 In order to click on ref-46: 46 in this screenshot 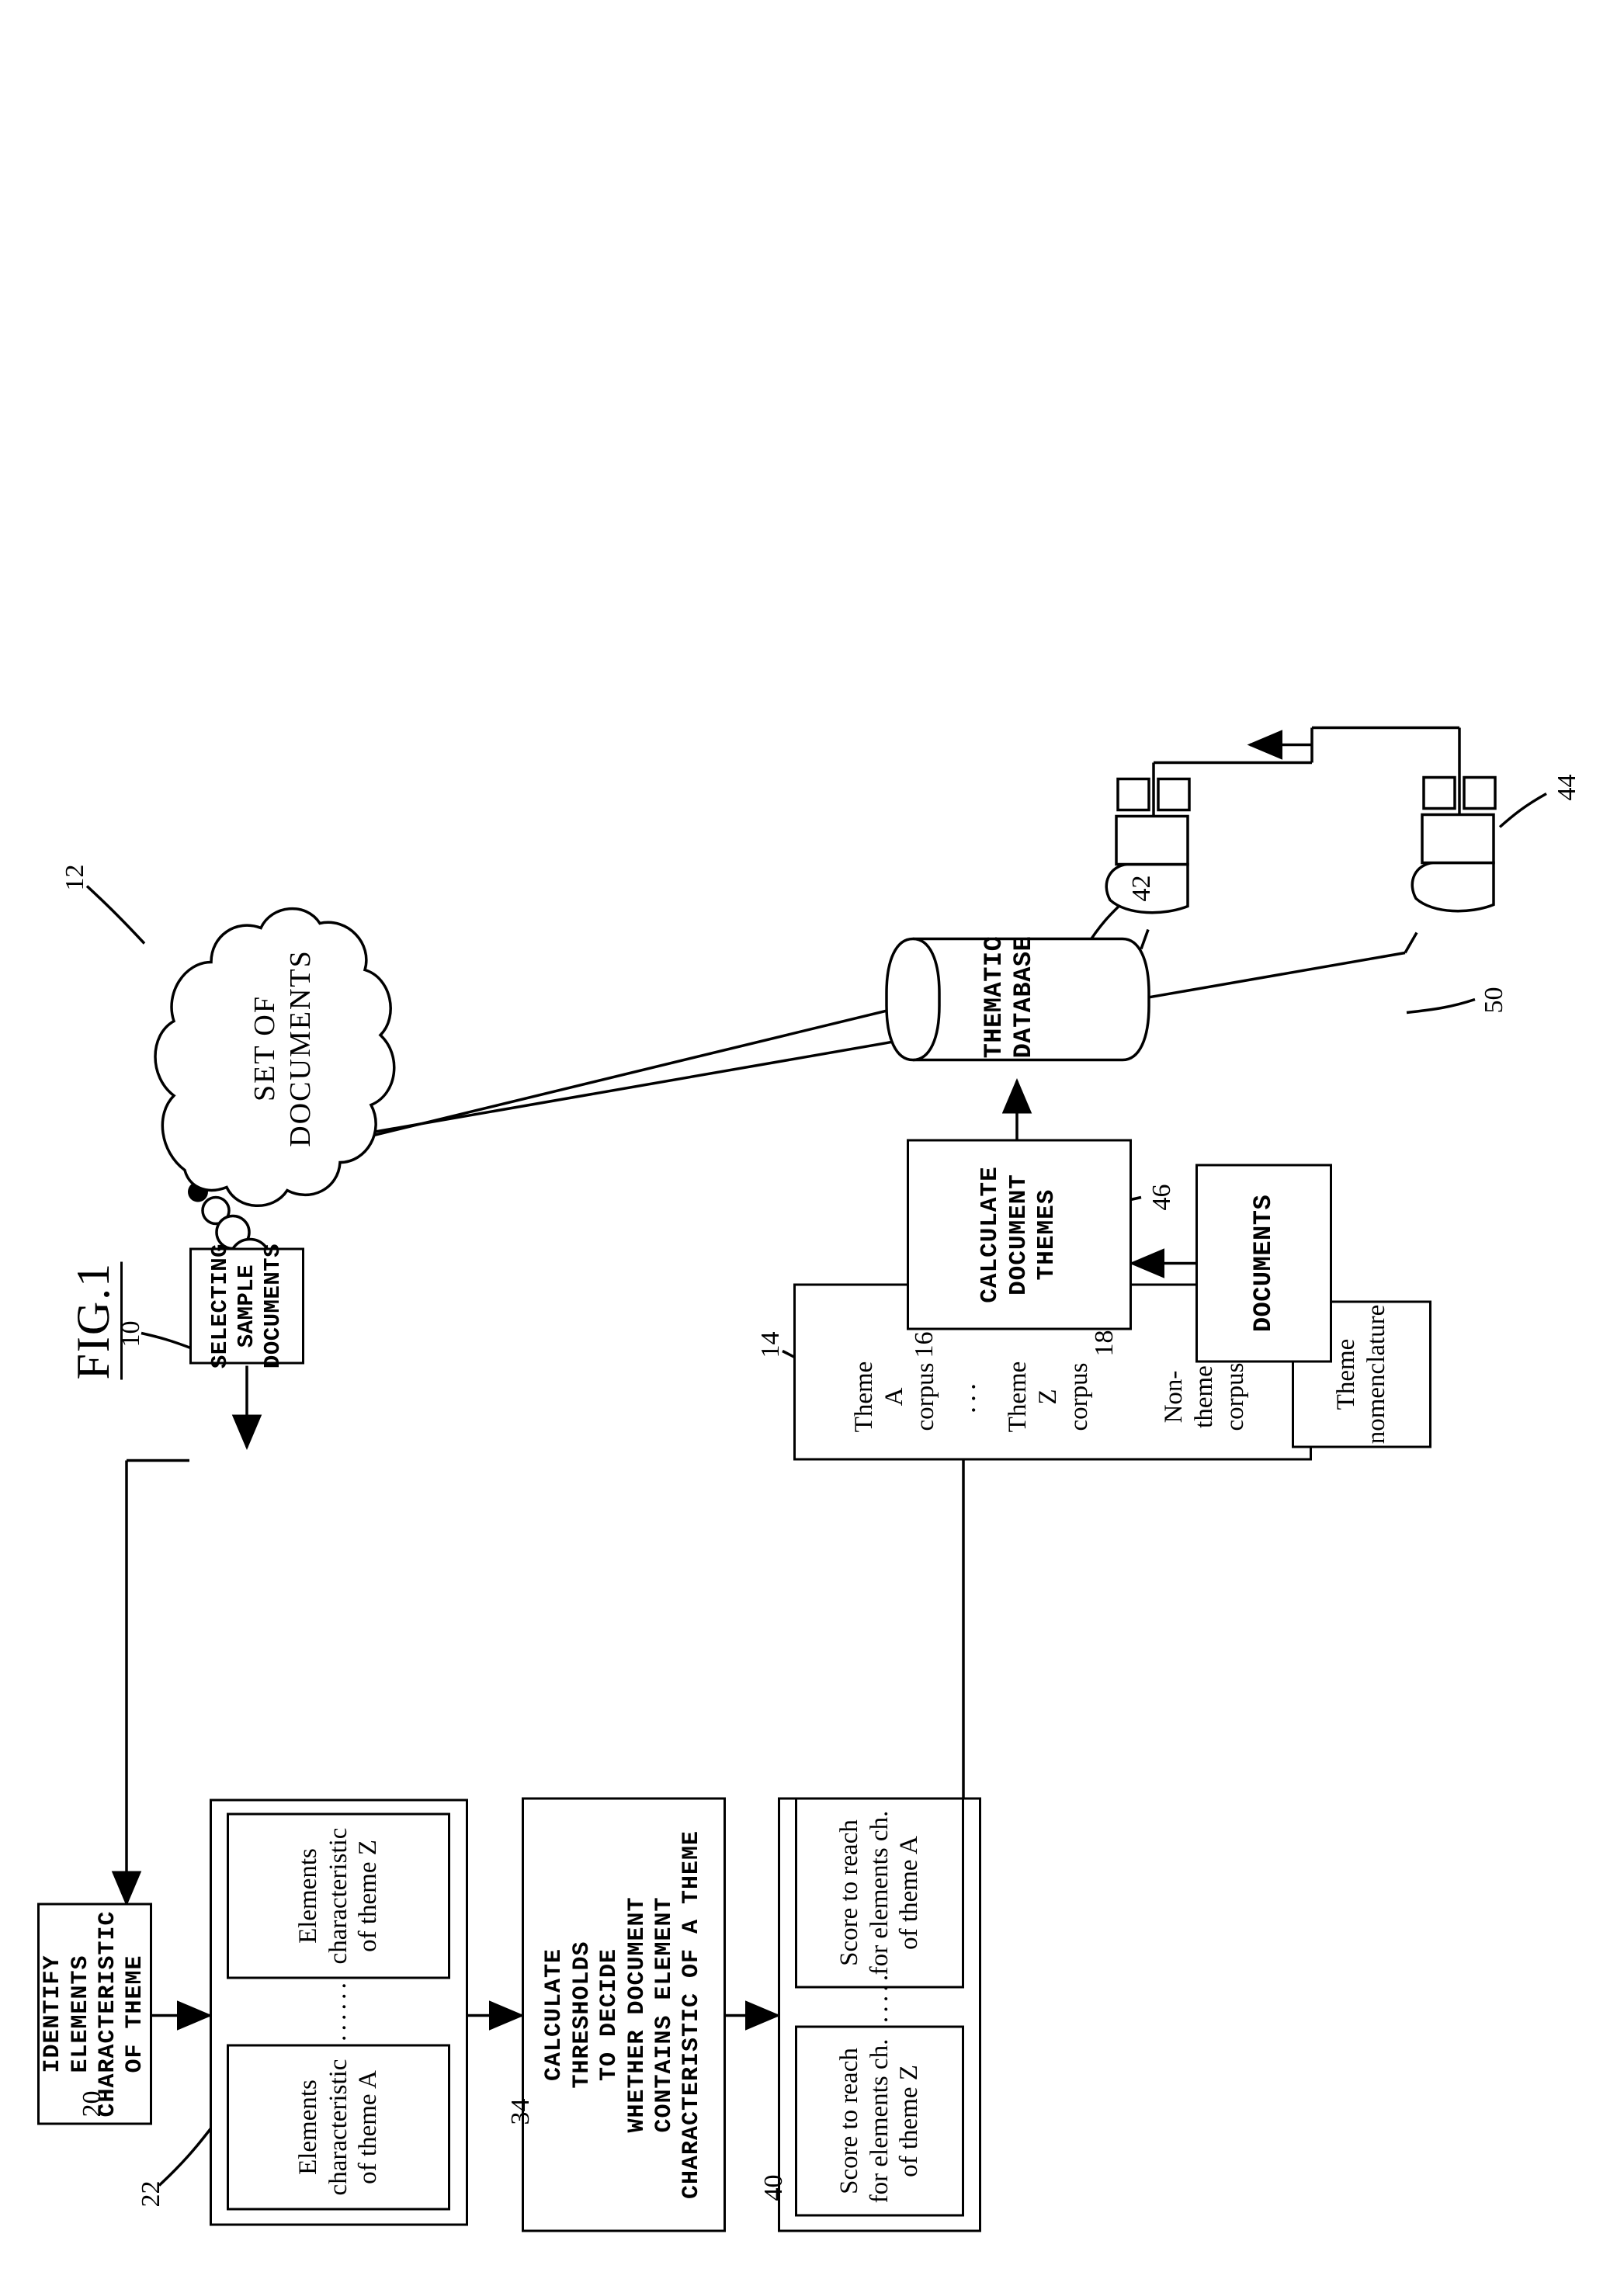, I will do `click(1161, 1197)`.